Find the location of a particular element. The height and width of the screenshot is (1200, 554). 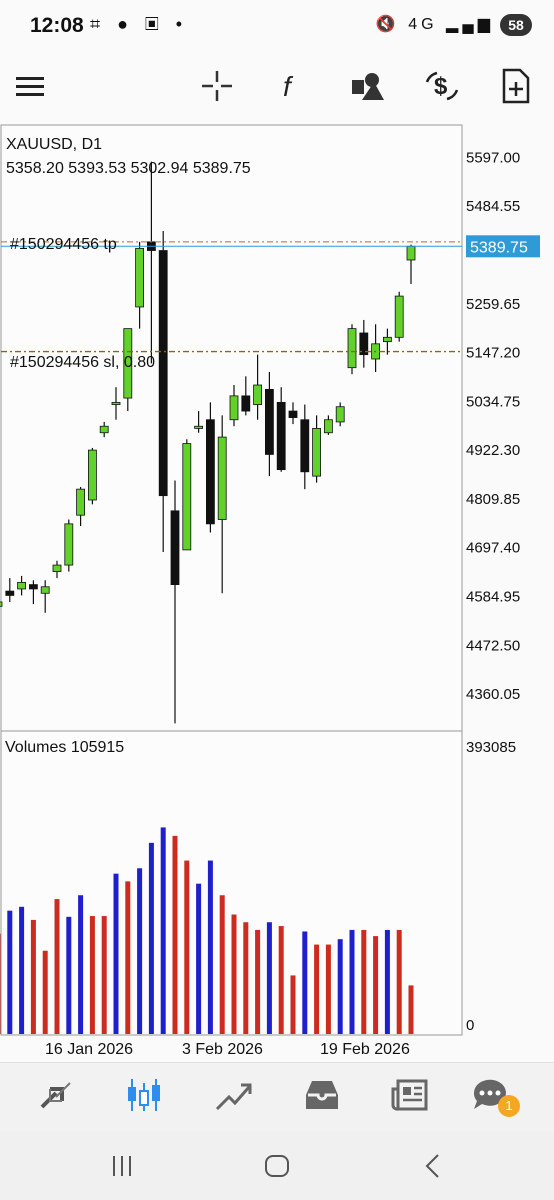

crosshair-icon is located at coordinates (217, 86).